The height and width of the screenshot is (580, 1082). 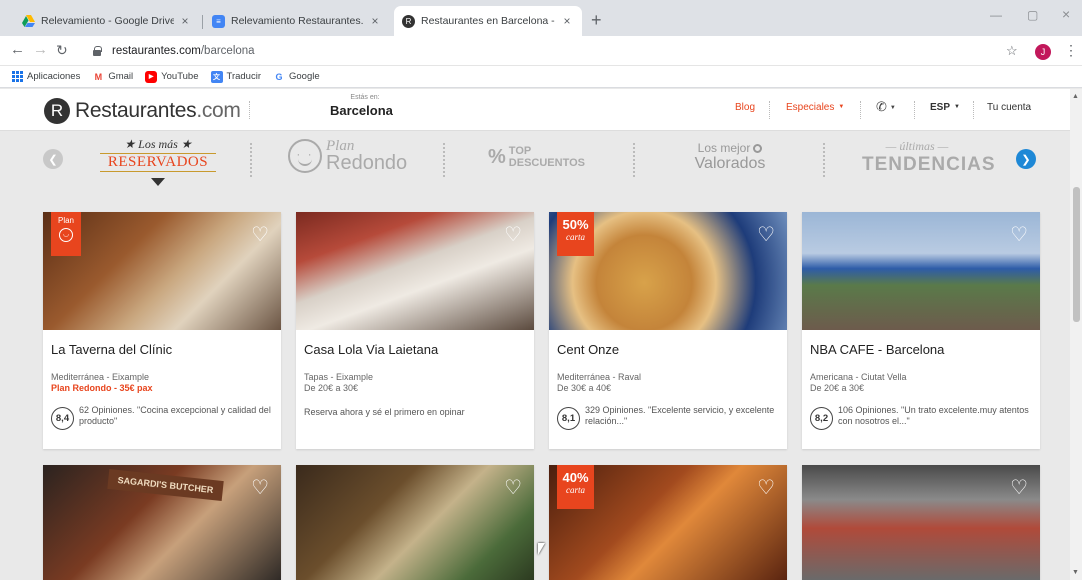 What do you see at coordinates (724, 148) in the screenshot?
I see `category-title: Los mejor` at bounding box center [724, 148].